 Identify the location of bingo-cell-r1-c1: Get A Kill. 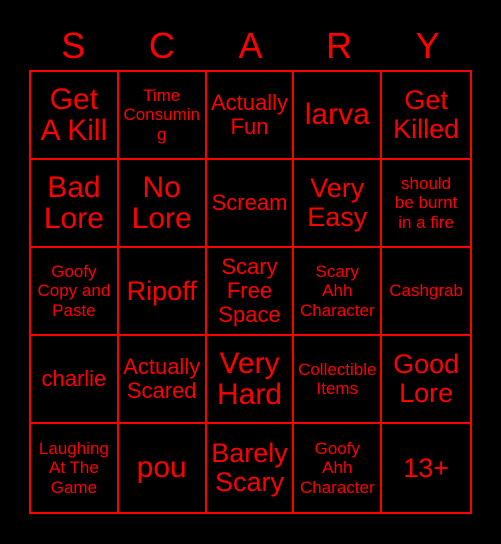
(75, 116).